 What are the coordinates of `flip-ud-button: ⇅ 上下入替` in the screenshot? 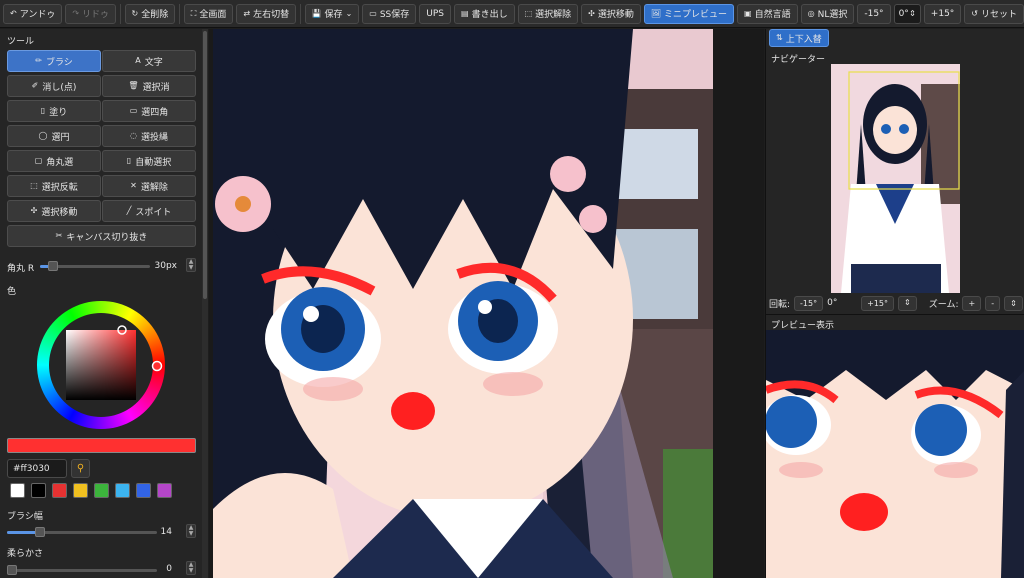 It's located at (799, 38).